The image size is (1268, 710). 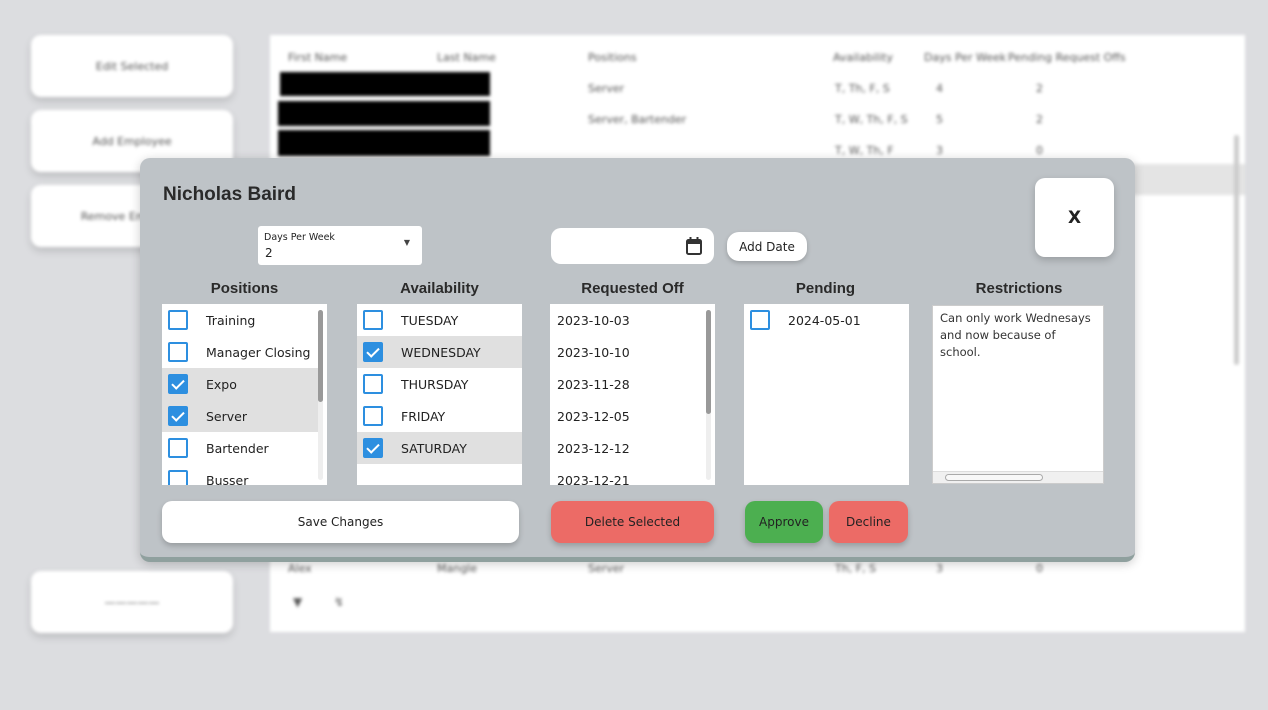 I want to click on list-item-label: 2023-11-28, so click(x=593, y=384).